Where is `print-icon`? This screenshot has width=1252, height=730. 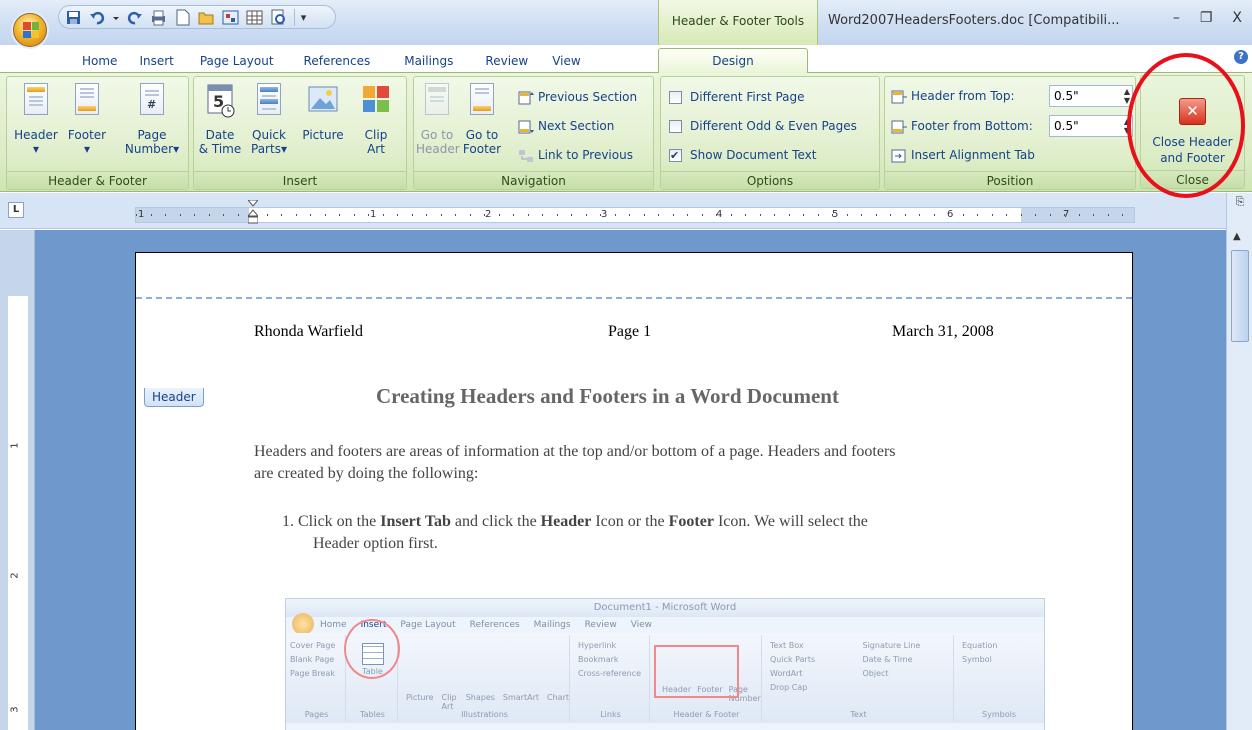
print-icon is located at coordinates (158, 17).